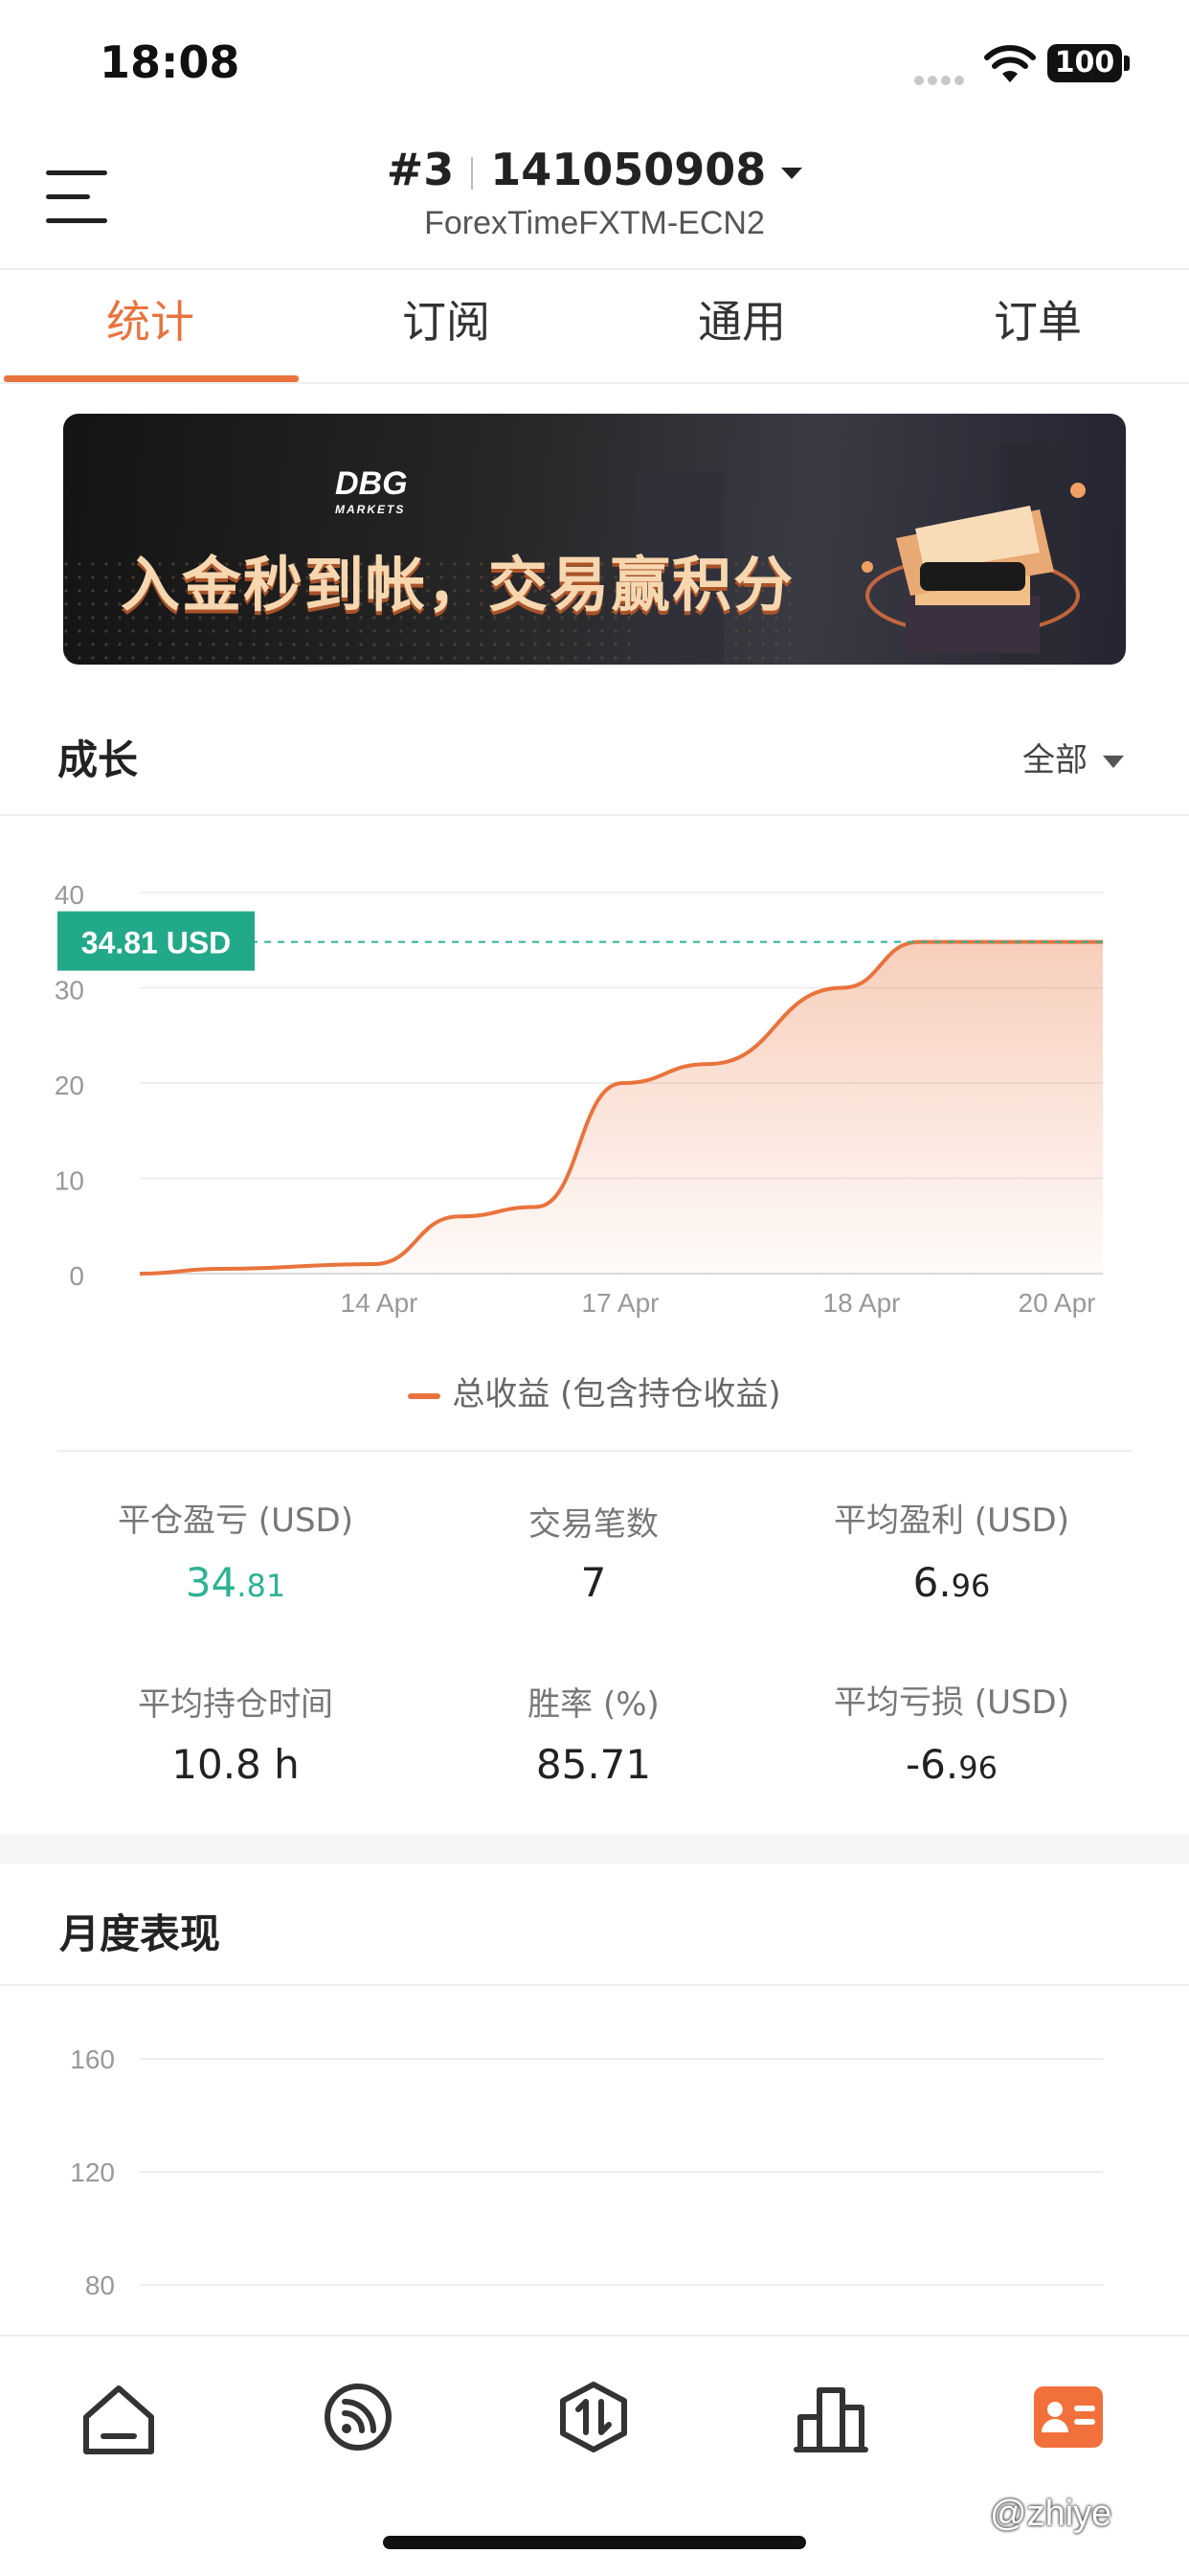 This screenshot has width=1189, height=2576. I want to click on stat-value-avg-hold-time: 10.8 h, so click(235, 1764).